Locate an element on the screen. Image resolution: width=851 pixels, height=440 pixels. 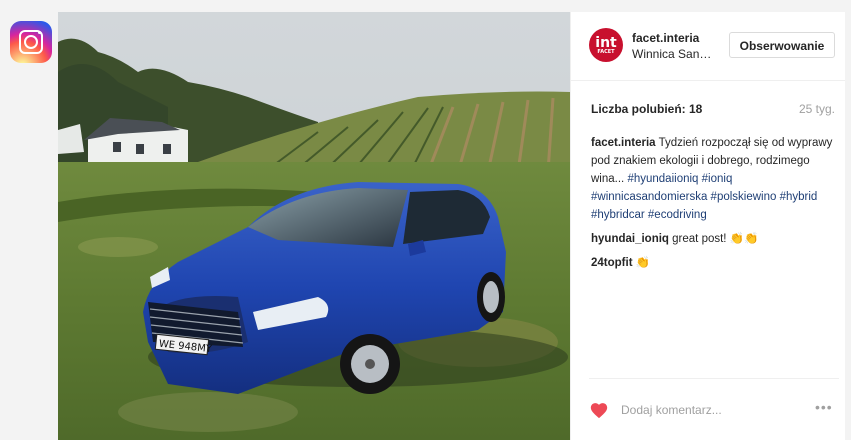
more-options-icon: ••• is located at coordinates (824, 407).